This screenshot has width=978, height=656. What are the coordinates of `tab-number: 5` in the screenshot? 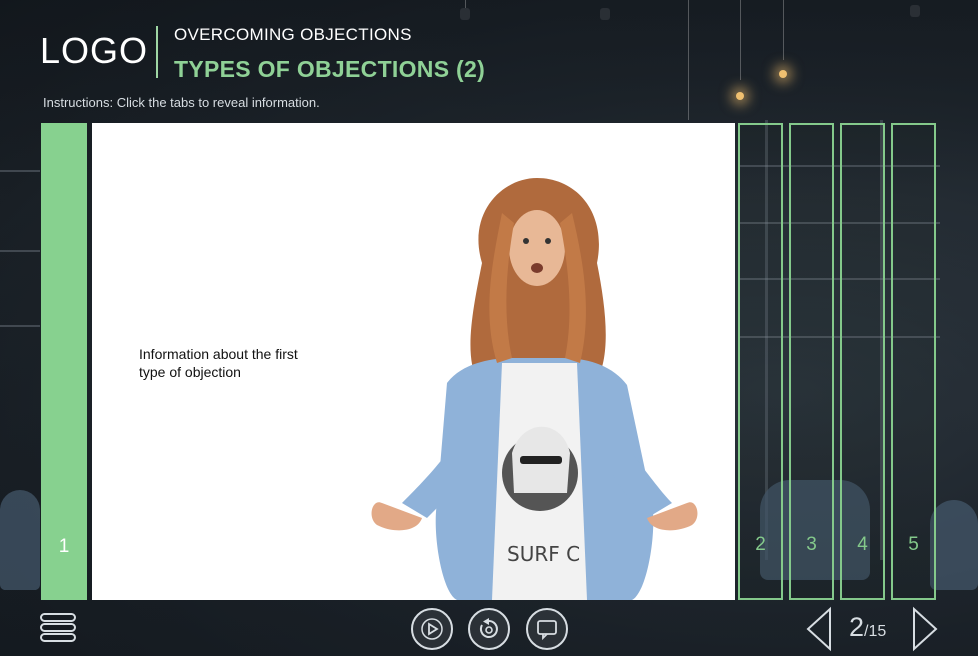 It's located at (913, 544).